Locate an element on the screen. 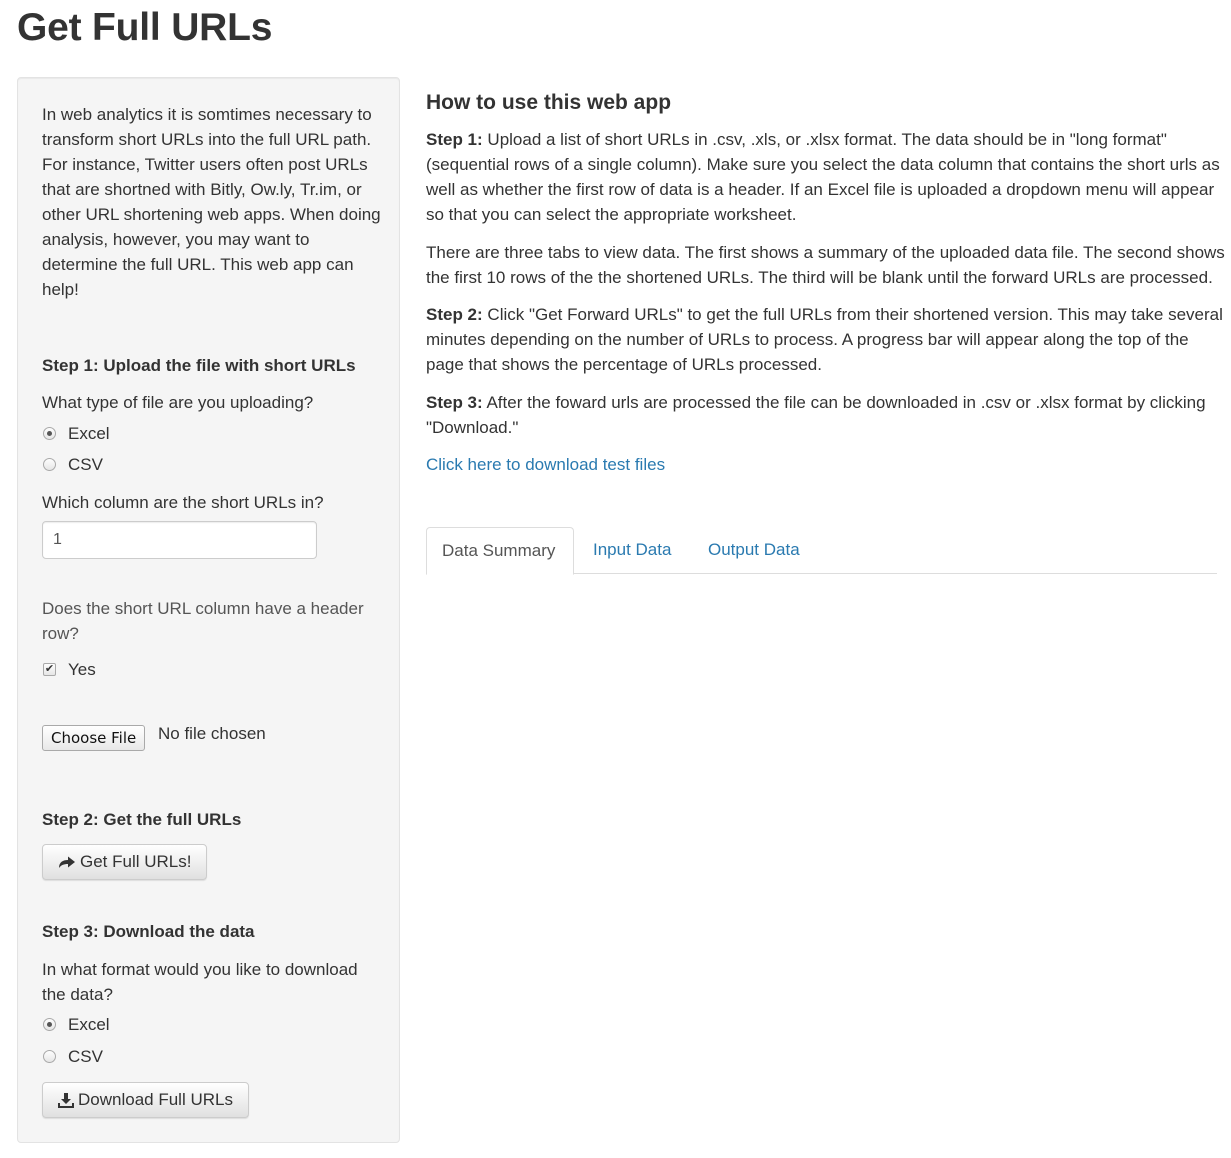 The width and height of the screenshot is (1231, 1158). download-full-urls-label: Download Full URLs is located at coordinates (155, 1099).